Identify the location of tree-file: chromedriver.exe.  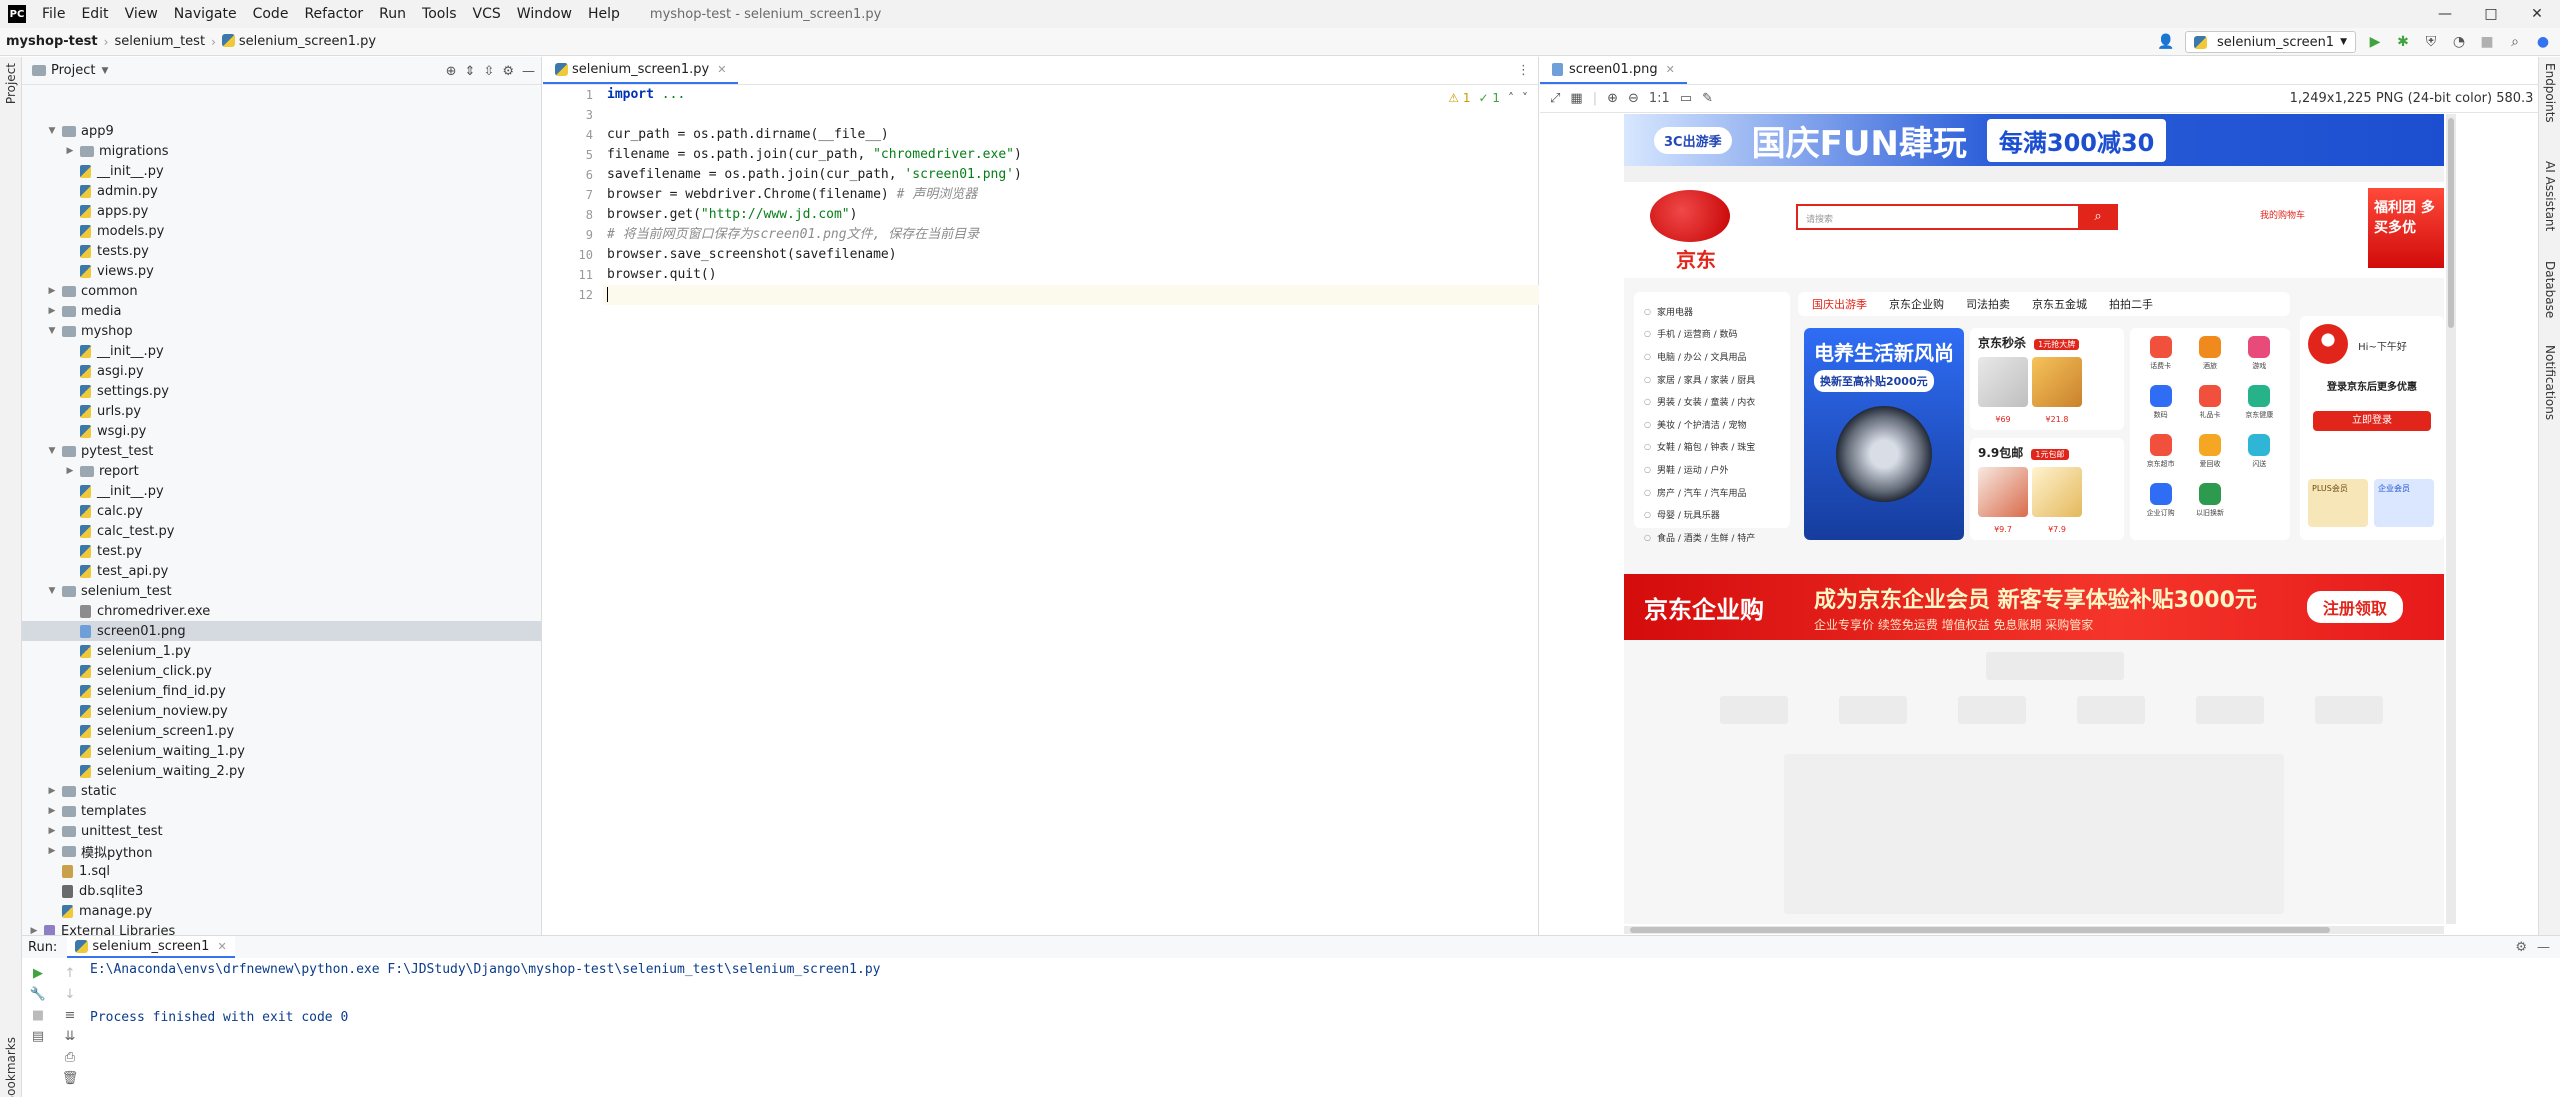
(281, 611).